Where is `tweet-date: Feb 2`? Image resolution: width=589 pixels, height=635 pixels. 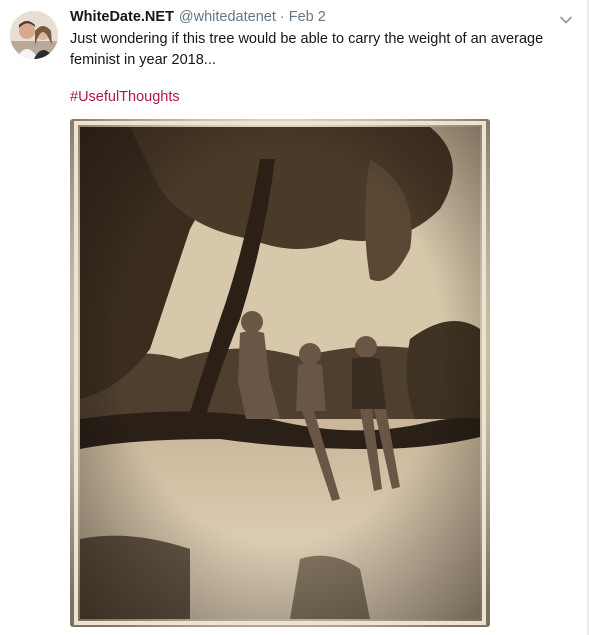 tweet-date: Feb 2 is located at coordinates (307, 17).